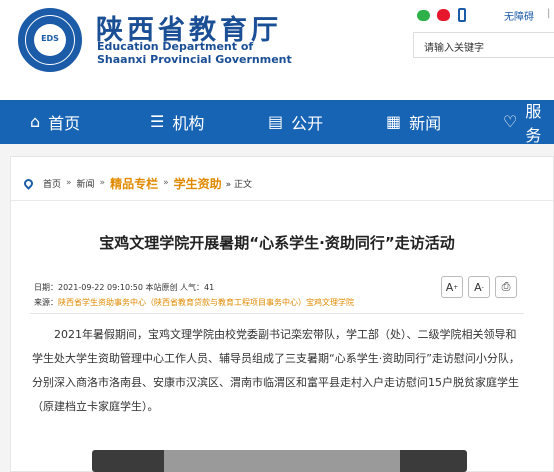 The width and height of the screenshot is (554, 472). I want to click on logo-text: EDS, so click(50, 38).